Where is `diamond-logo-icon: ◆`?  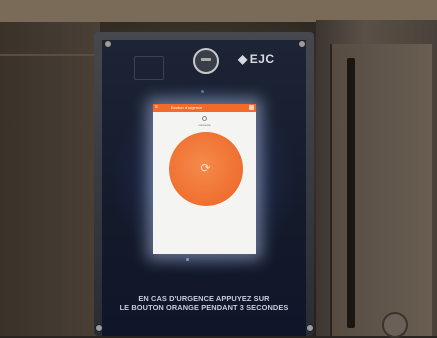
diamond-logo-icon: ◆ is located at coordinates (243, 59).